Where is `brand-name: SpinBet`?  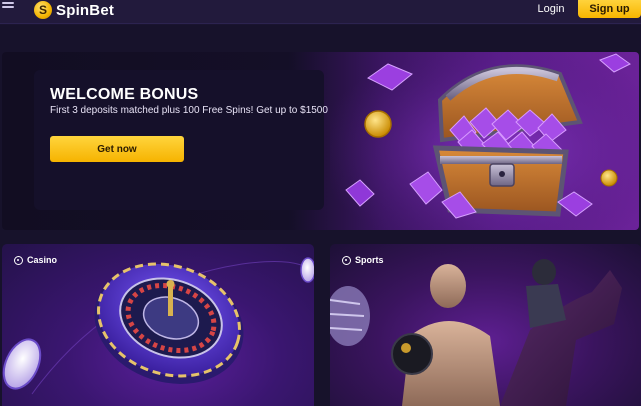
brand-name: SpinBet is located at coordinates (85, 10).